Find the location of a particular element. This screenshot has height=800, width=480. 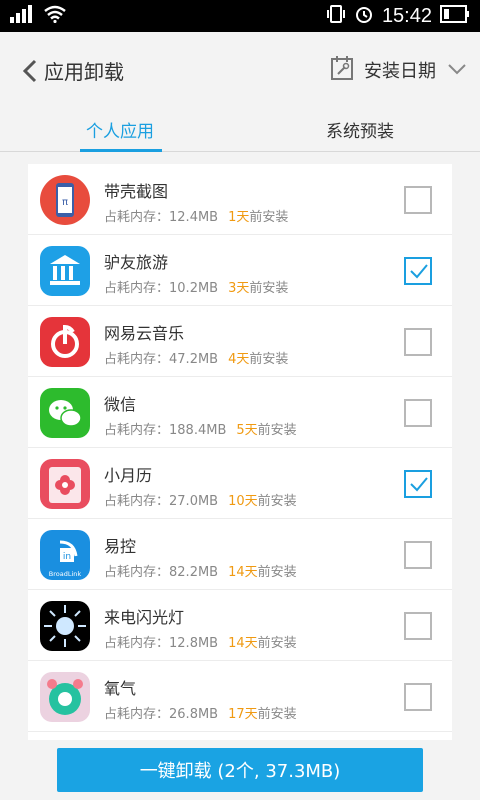

sort-label: 安装日期 is located at coordinates (400, 71).